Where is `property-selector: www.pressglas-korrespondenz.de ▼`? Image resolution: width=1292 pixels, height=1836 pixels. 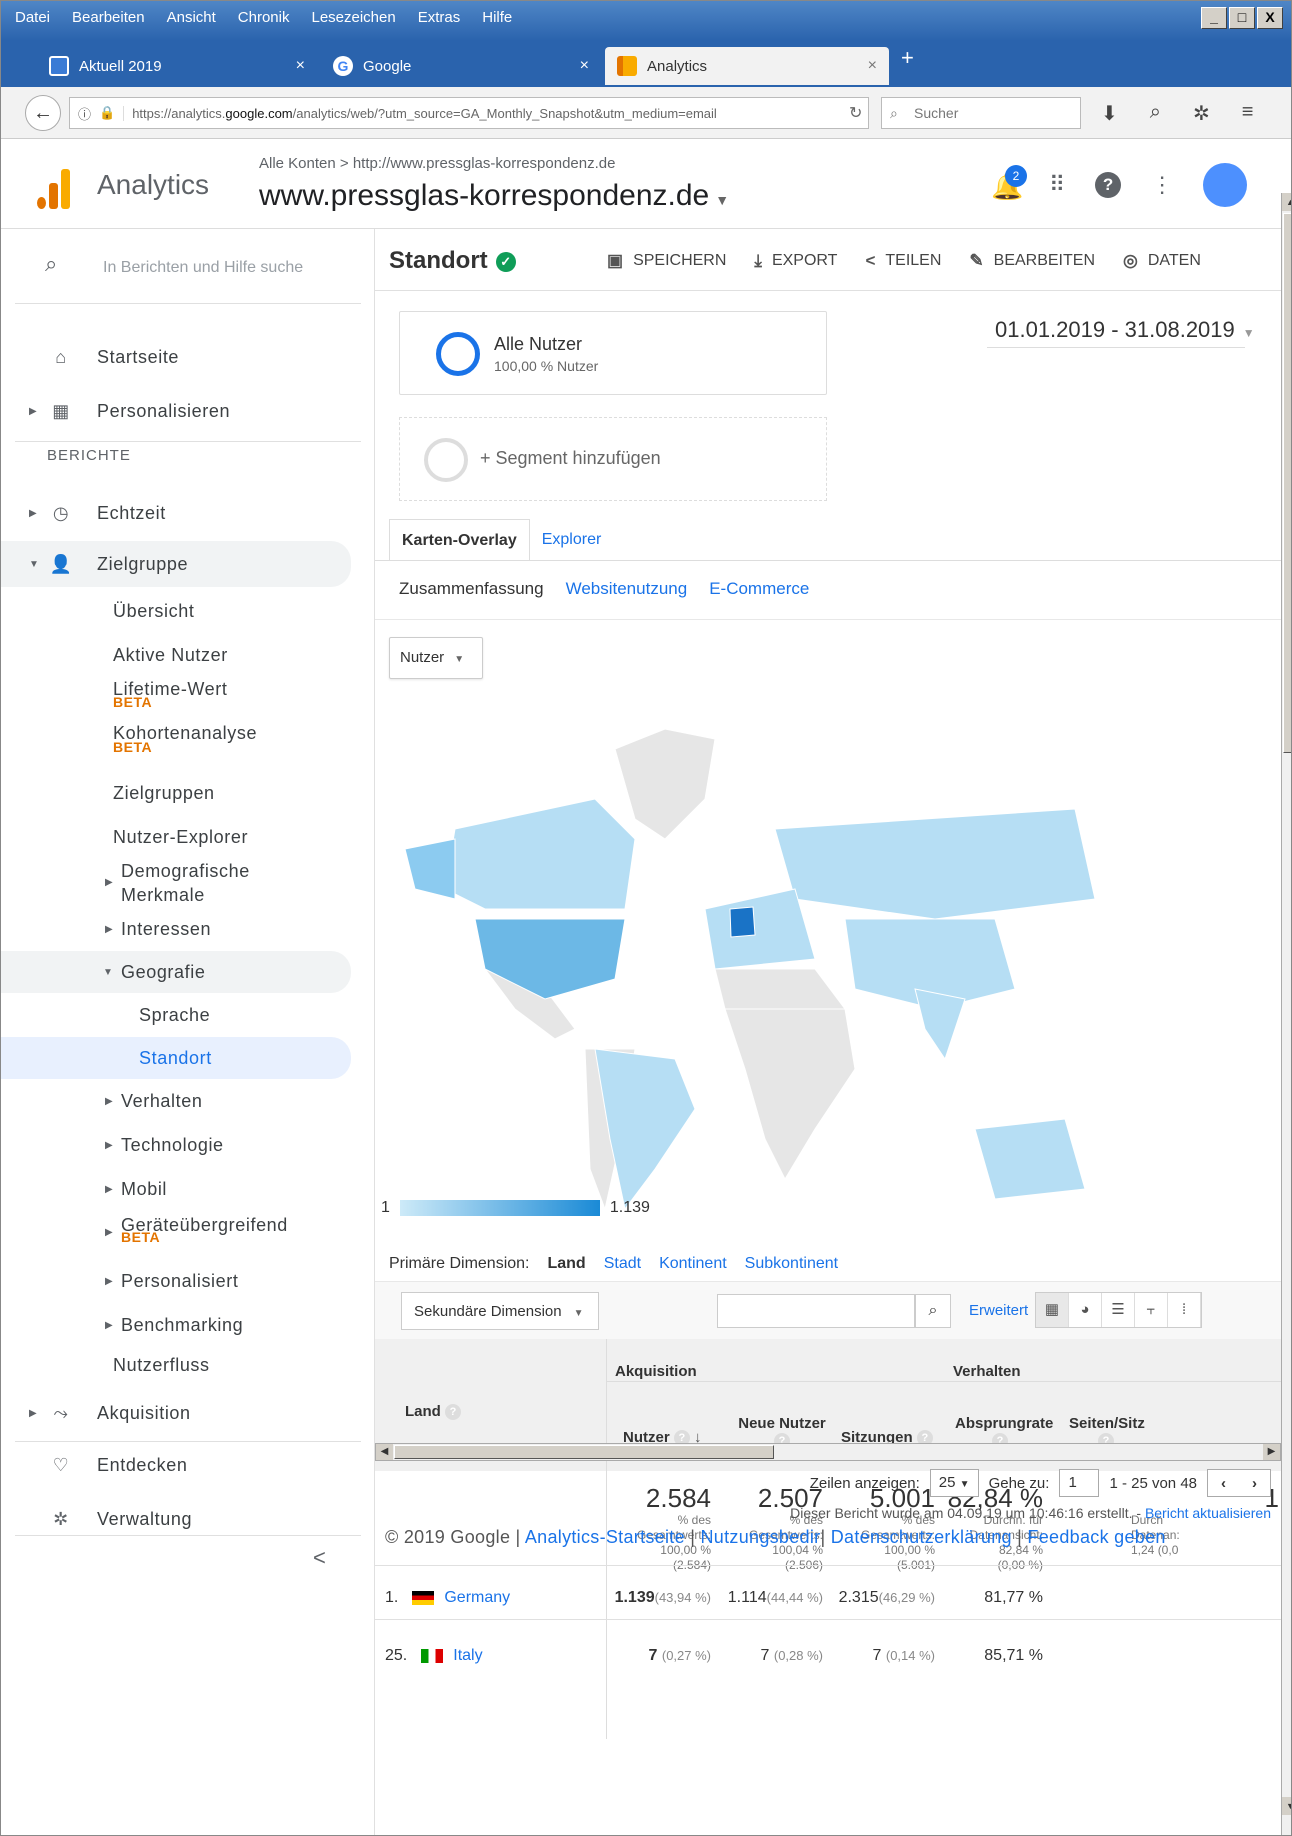 property-selector: www.pressglas-korrespondenz.de ▼ is located at coordinates (494, 196).